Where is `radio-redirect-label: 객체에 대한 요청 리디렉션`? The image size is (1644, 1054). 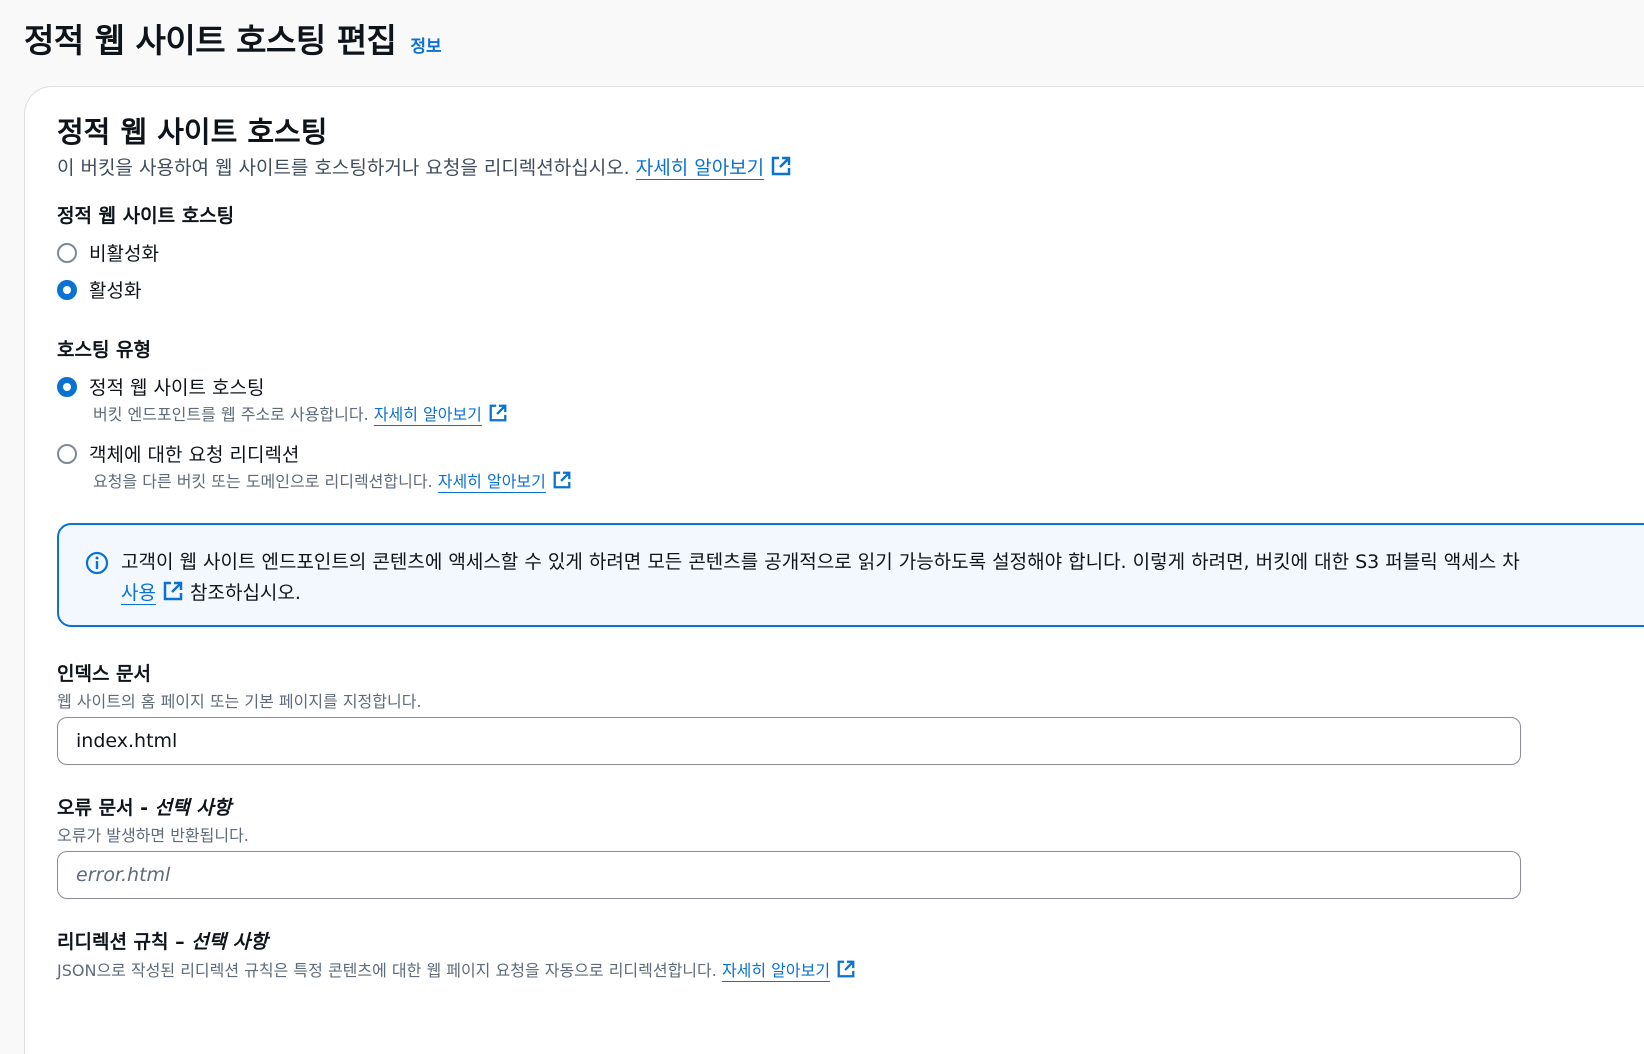
radio-redirect-label: 객체에 대한 요청 리디렉션 is located at coordinates (194, 455).